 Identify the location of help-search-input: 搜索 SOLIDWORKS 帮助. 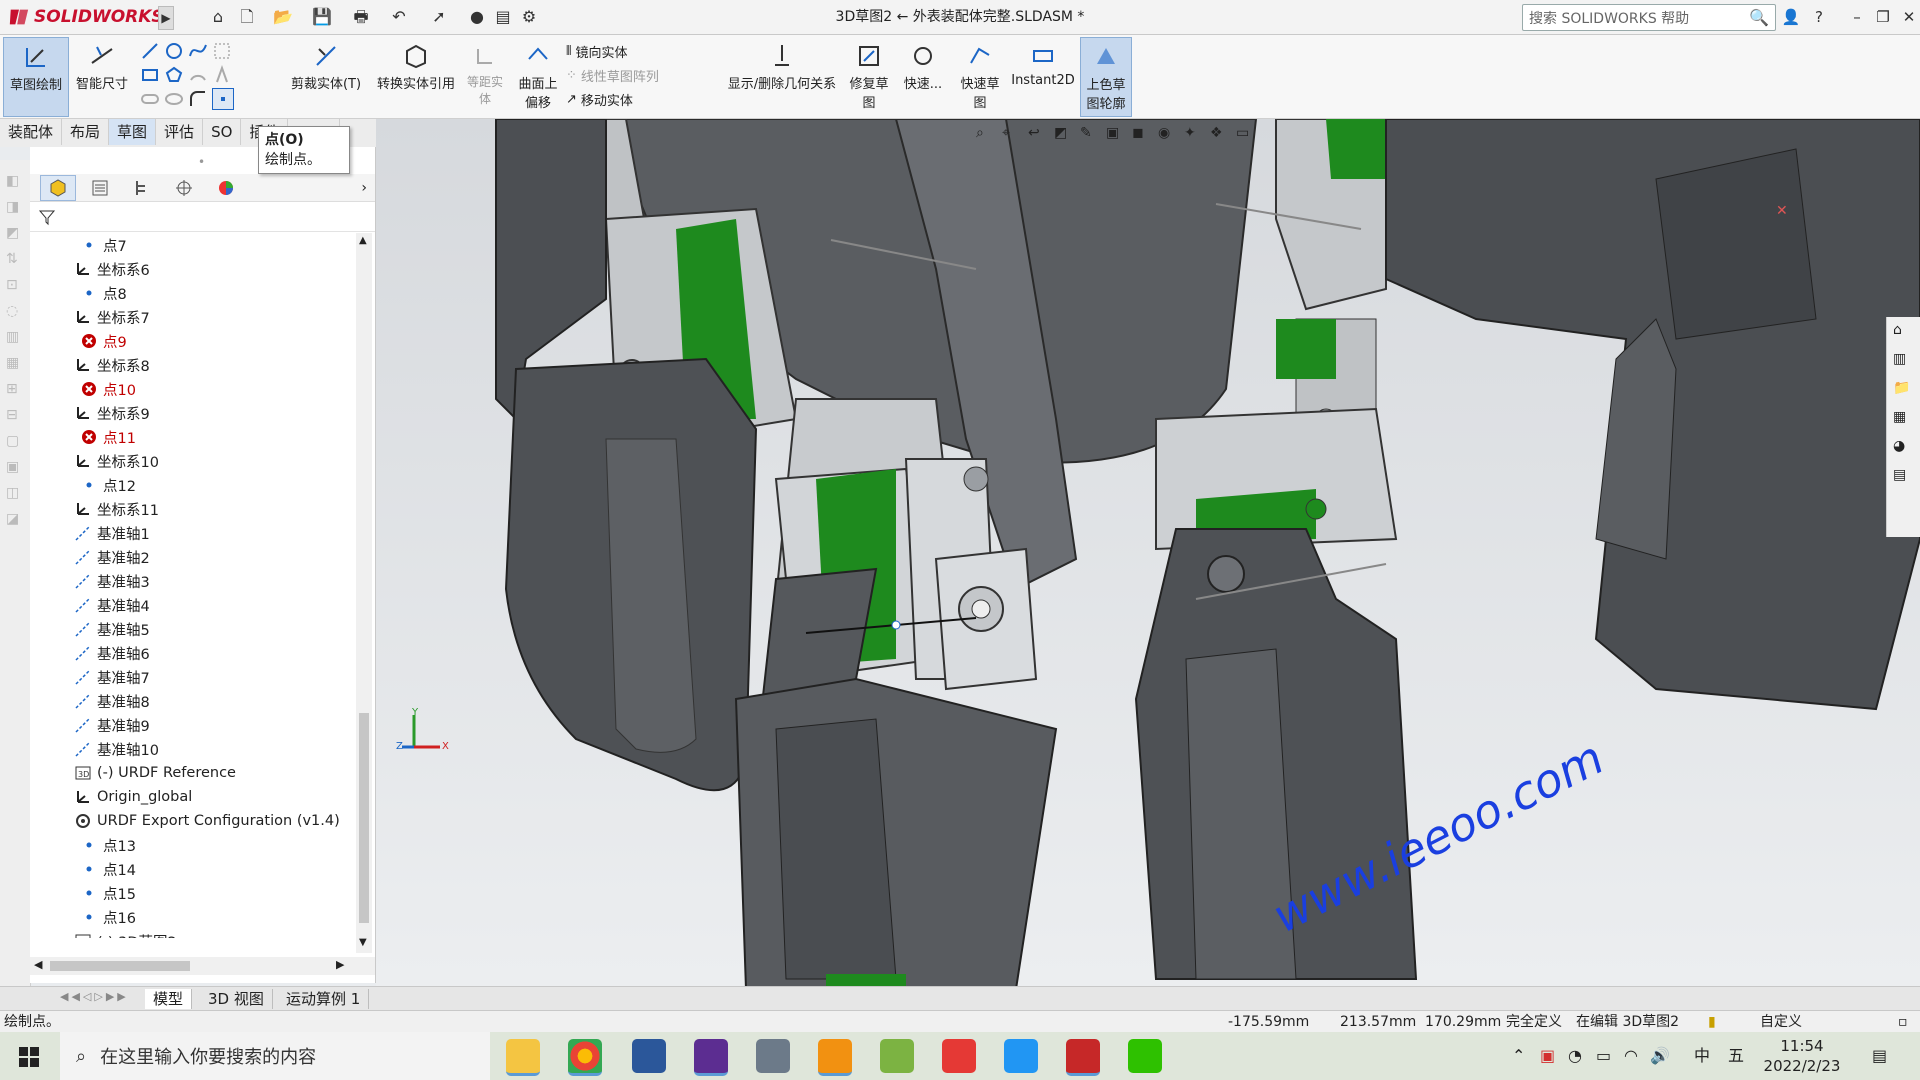
(1636, 18).